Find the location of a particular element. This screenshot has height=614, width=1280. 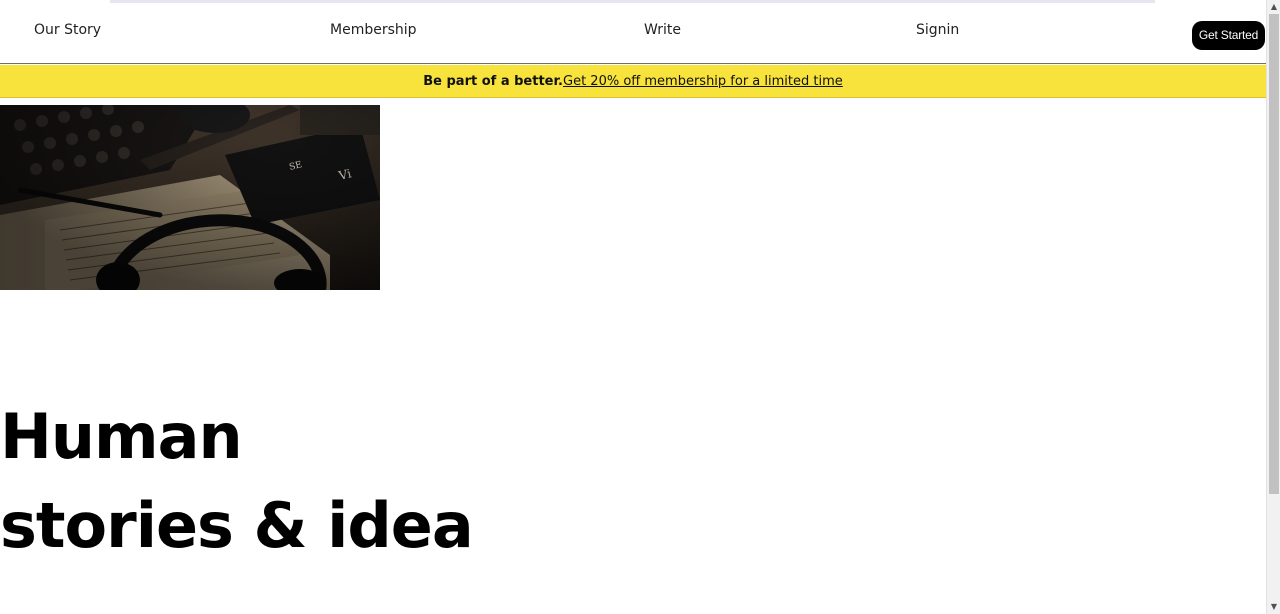

get-started-button: Get Started is located at coordinates (1228, 35).